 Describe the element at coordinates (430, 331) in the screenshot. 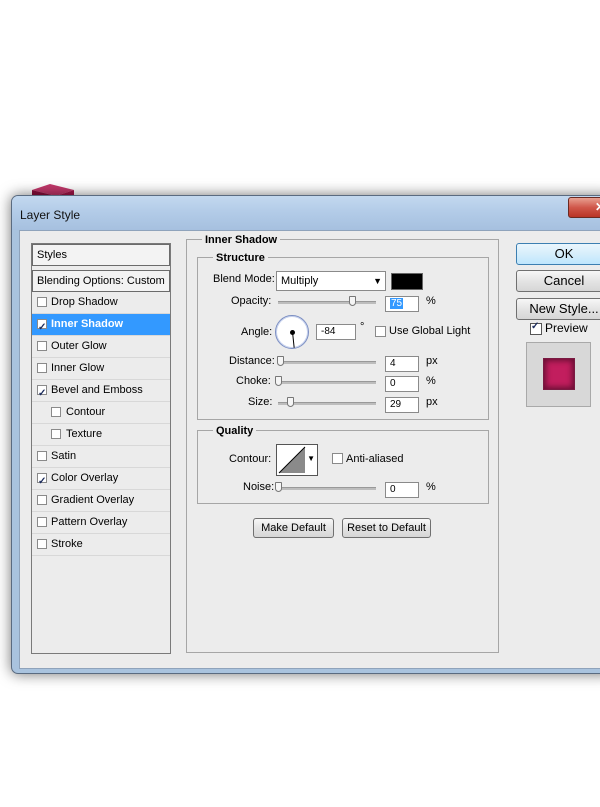

I see `use-global-light-label: Use Global Light` at that location.